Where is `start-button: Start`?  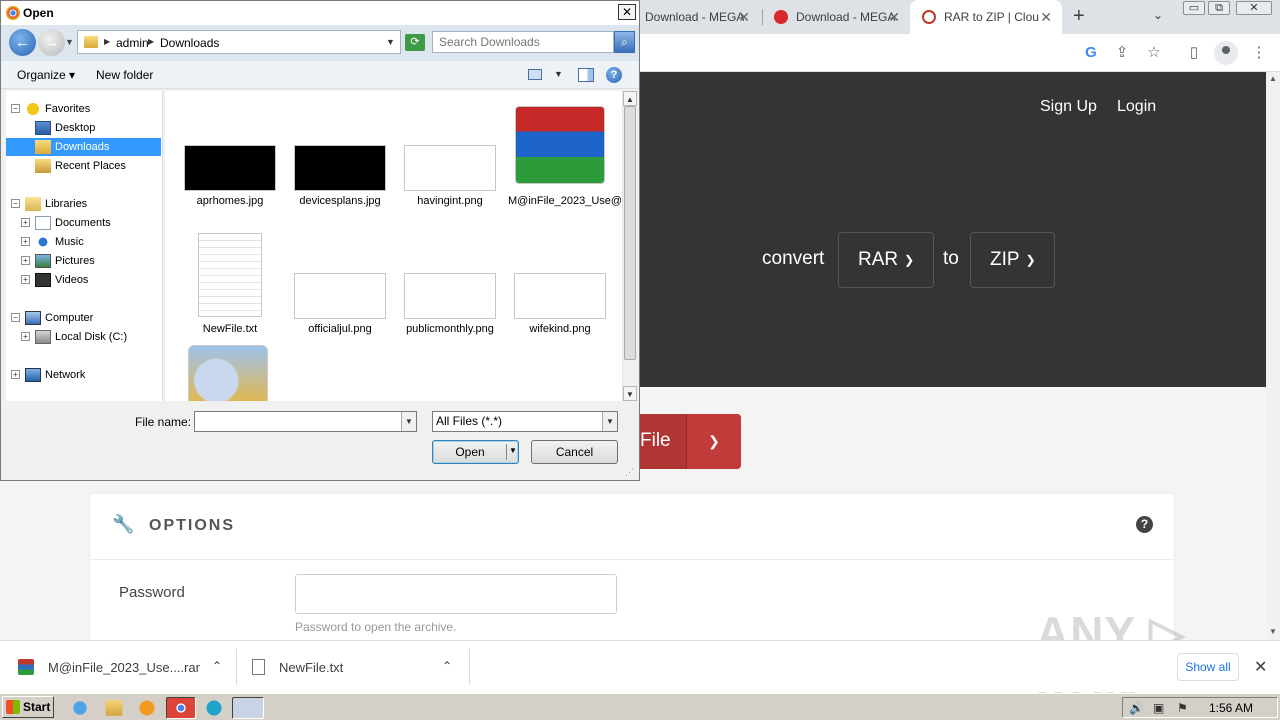
start-button: Start is located at coordinates (28, 707).